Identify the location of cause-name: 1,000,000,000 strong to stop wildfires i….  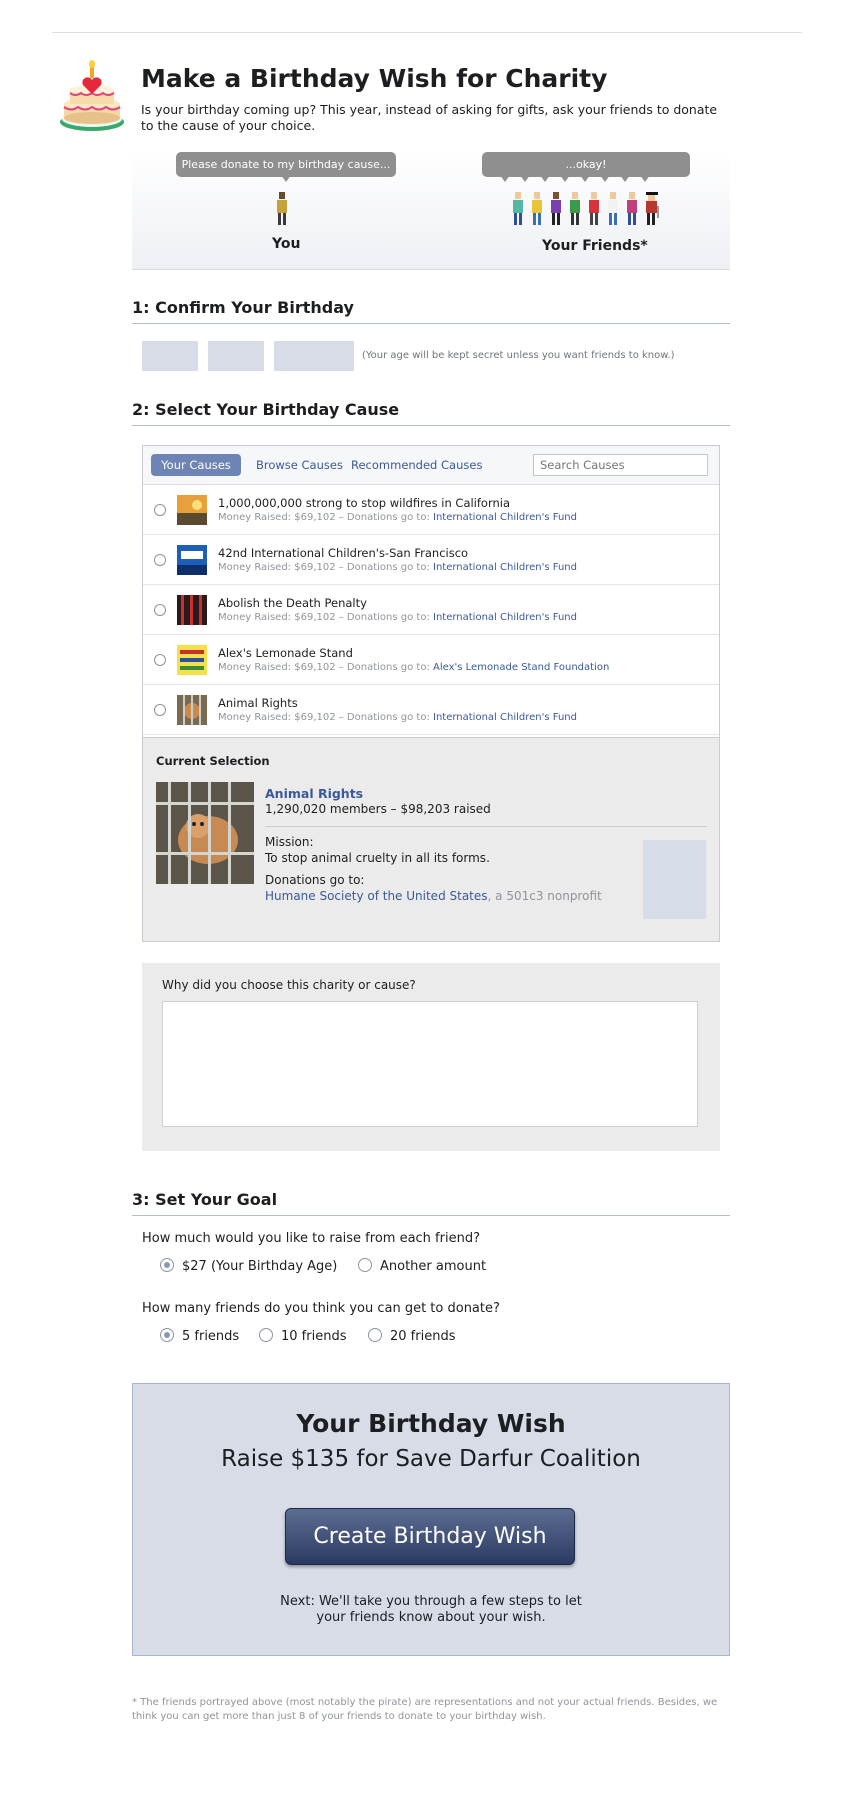
(364, 503).